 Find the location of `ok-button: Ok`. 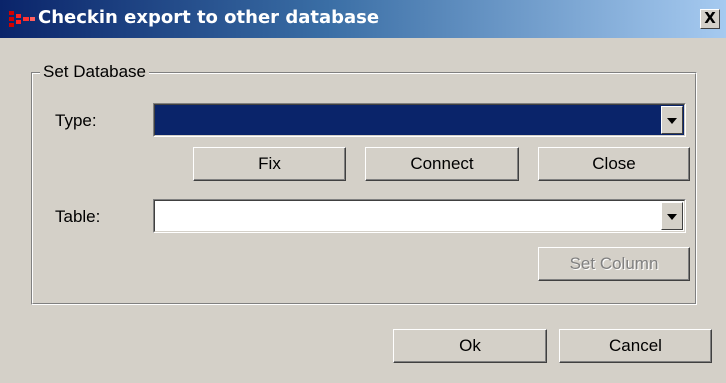

ok-button: Ok is located at coordinates (470, 346).